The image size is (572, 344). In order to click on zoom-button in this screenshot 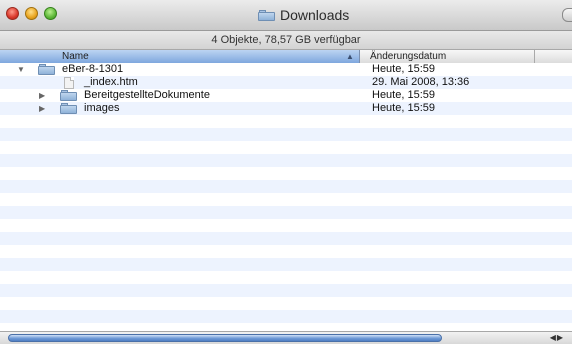, I will do `click(50, 13)`.